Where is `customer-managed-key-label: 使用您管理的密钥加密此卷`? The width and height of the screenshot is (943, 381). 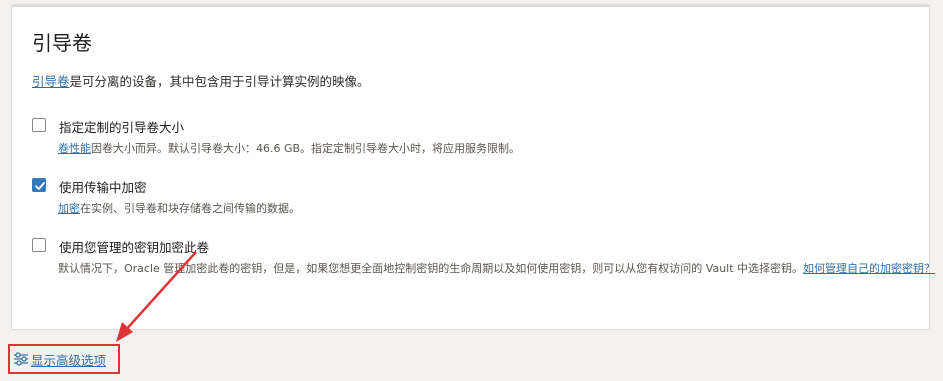
customer-managed-key-label: 使用您管理的密钥加密此卷 is located at coordinates (134, 246).